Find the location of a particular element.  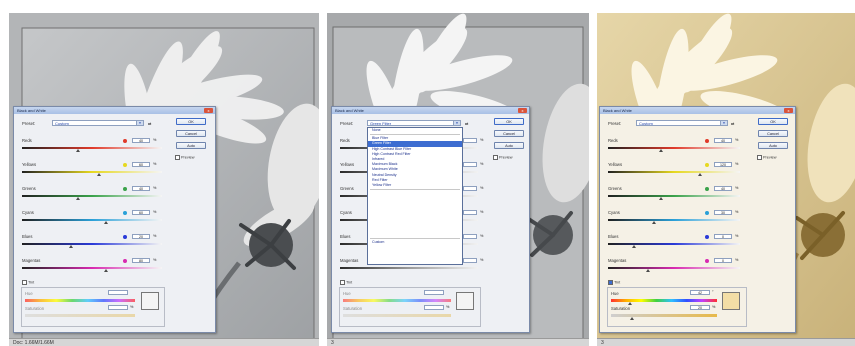

blues-value-field: 20 is located at coordinates (141, 236).